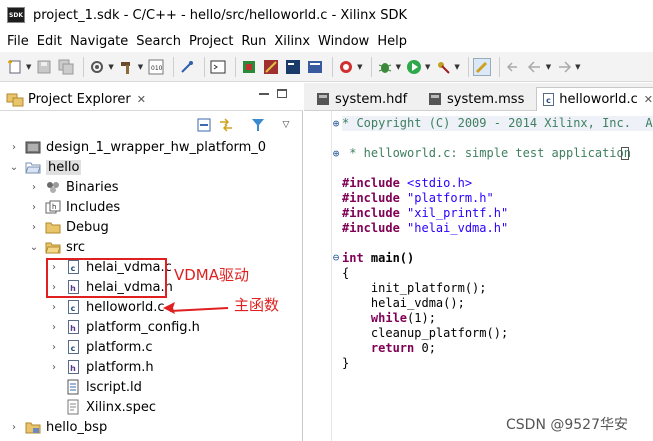 This screenshot has width=653, height=441. I want to click on tab-helloworld-c: c helloworld.c ✕, so click(594, 99).